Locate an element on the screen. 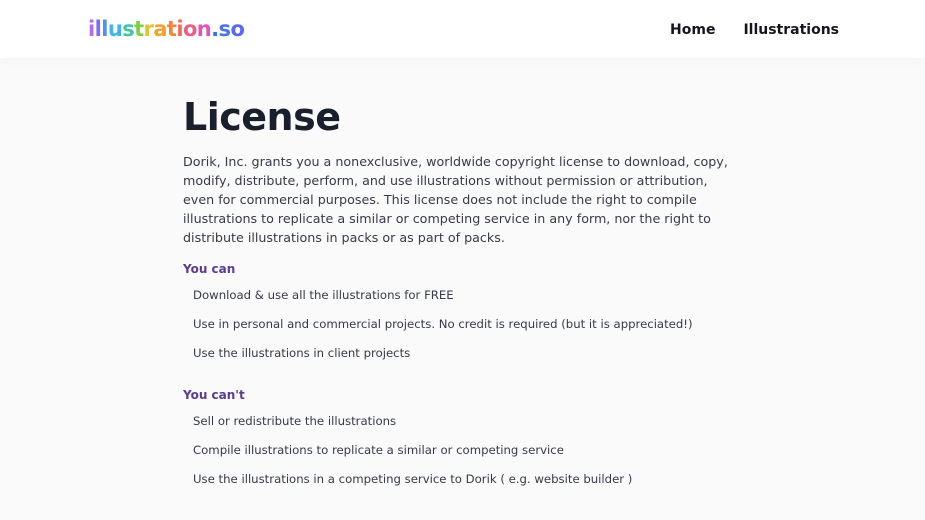  main-nav: Home Illustrations is located at coordinates (754, 30).